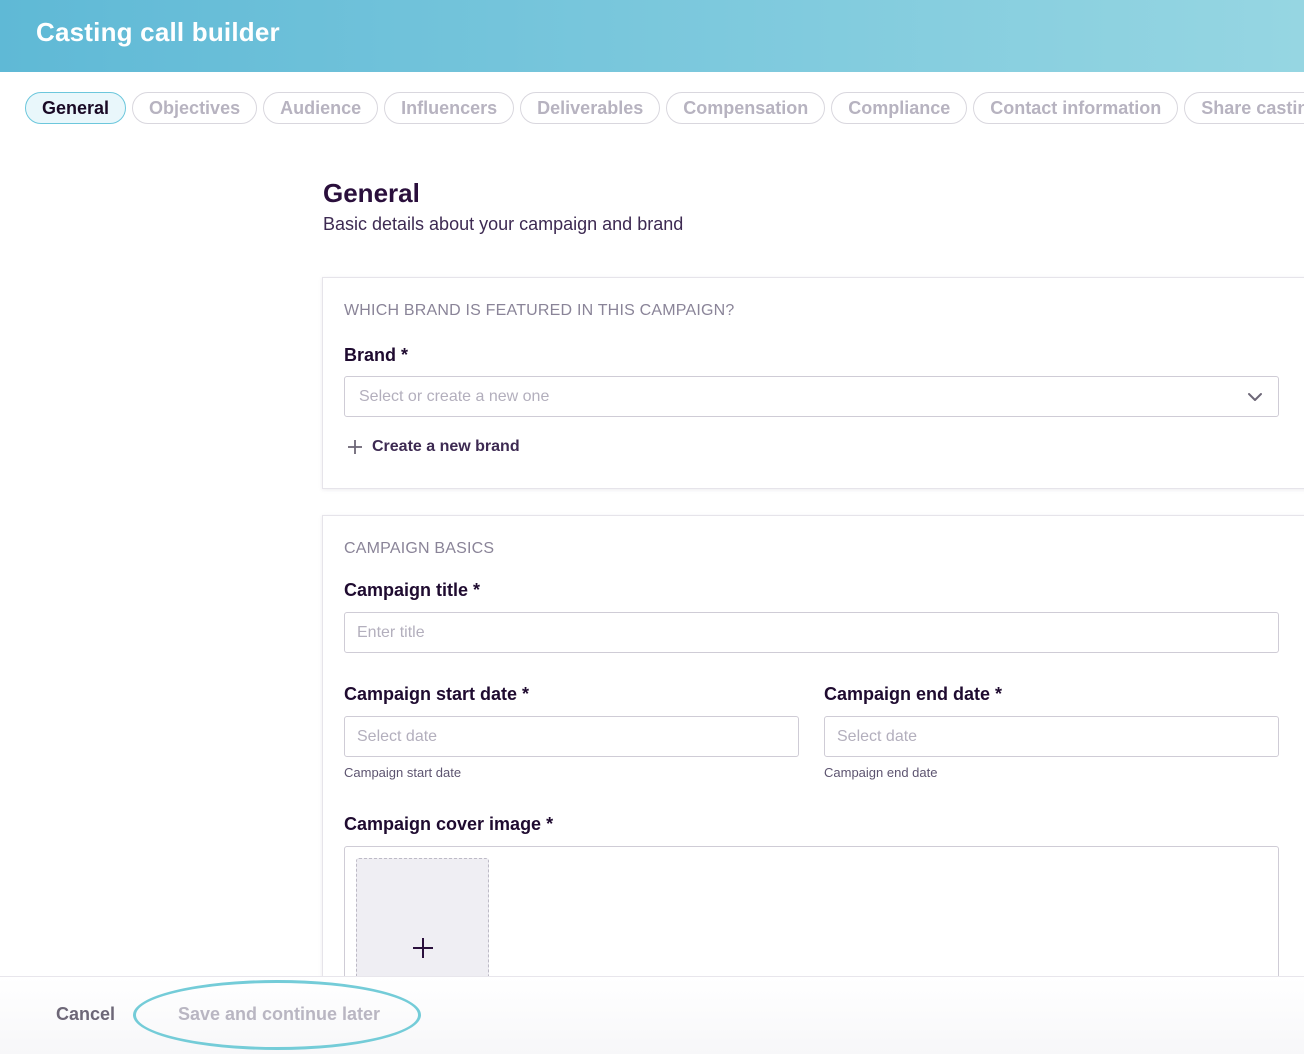  I want to click on app-header: Casting call builder, so click(652, 36).